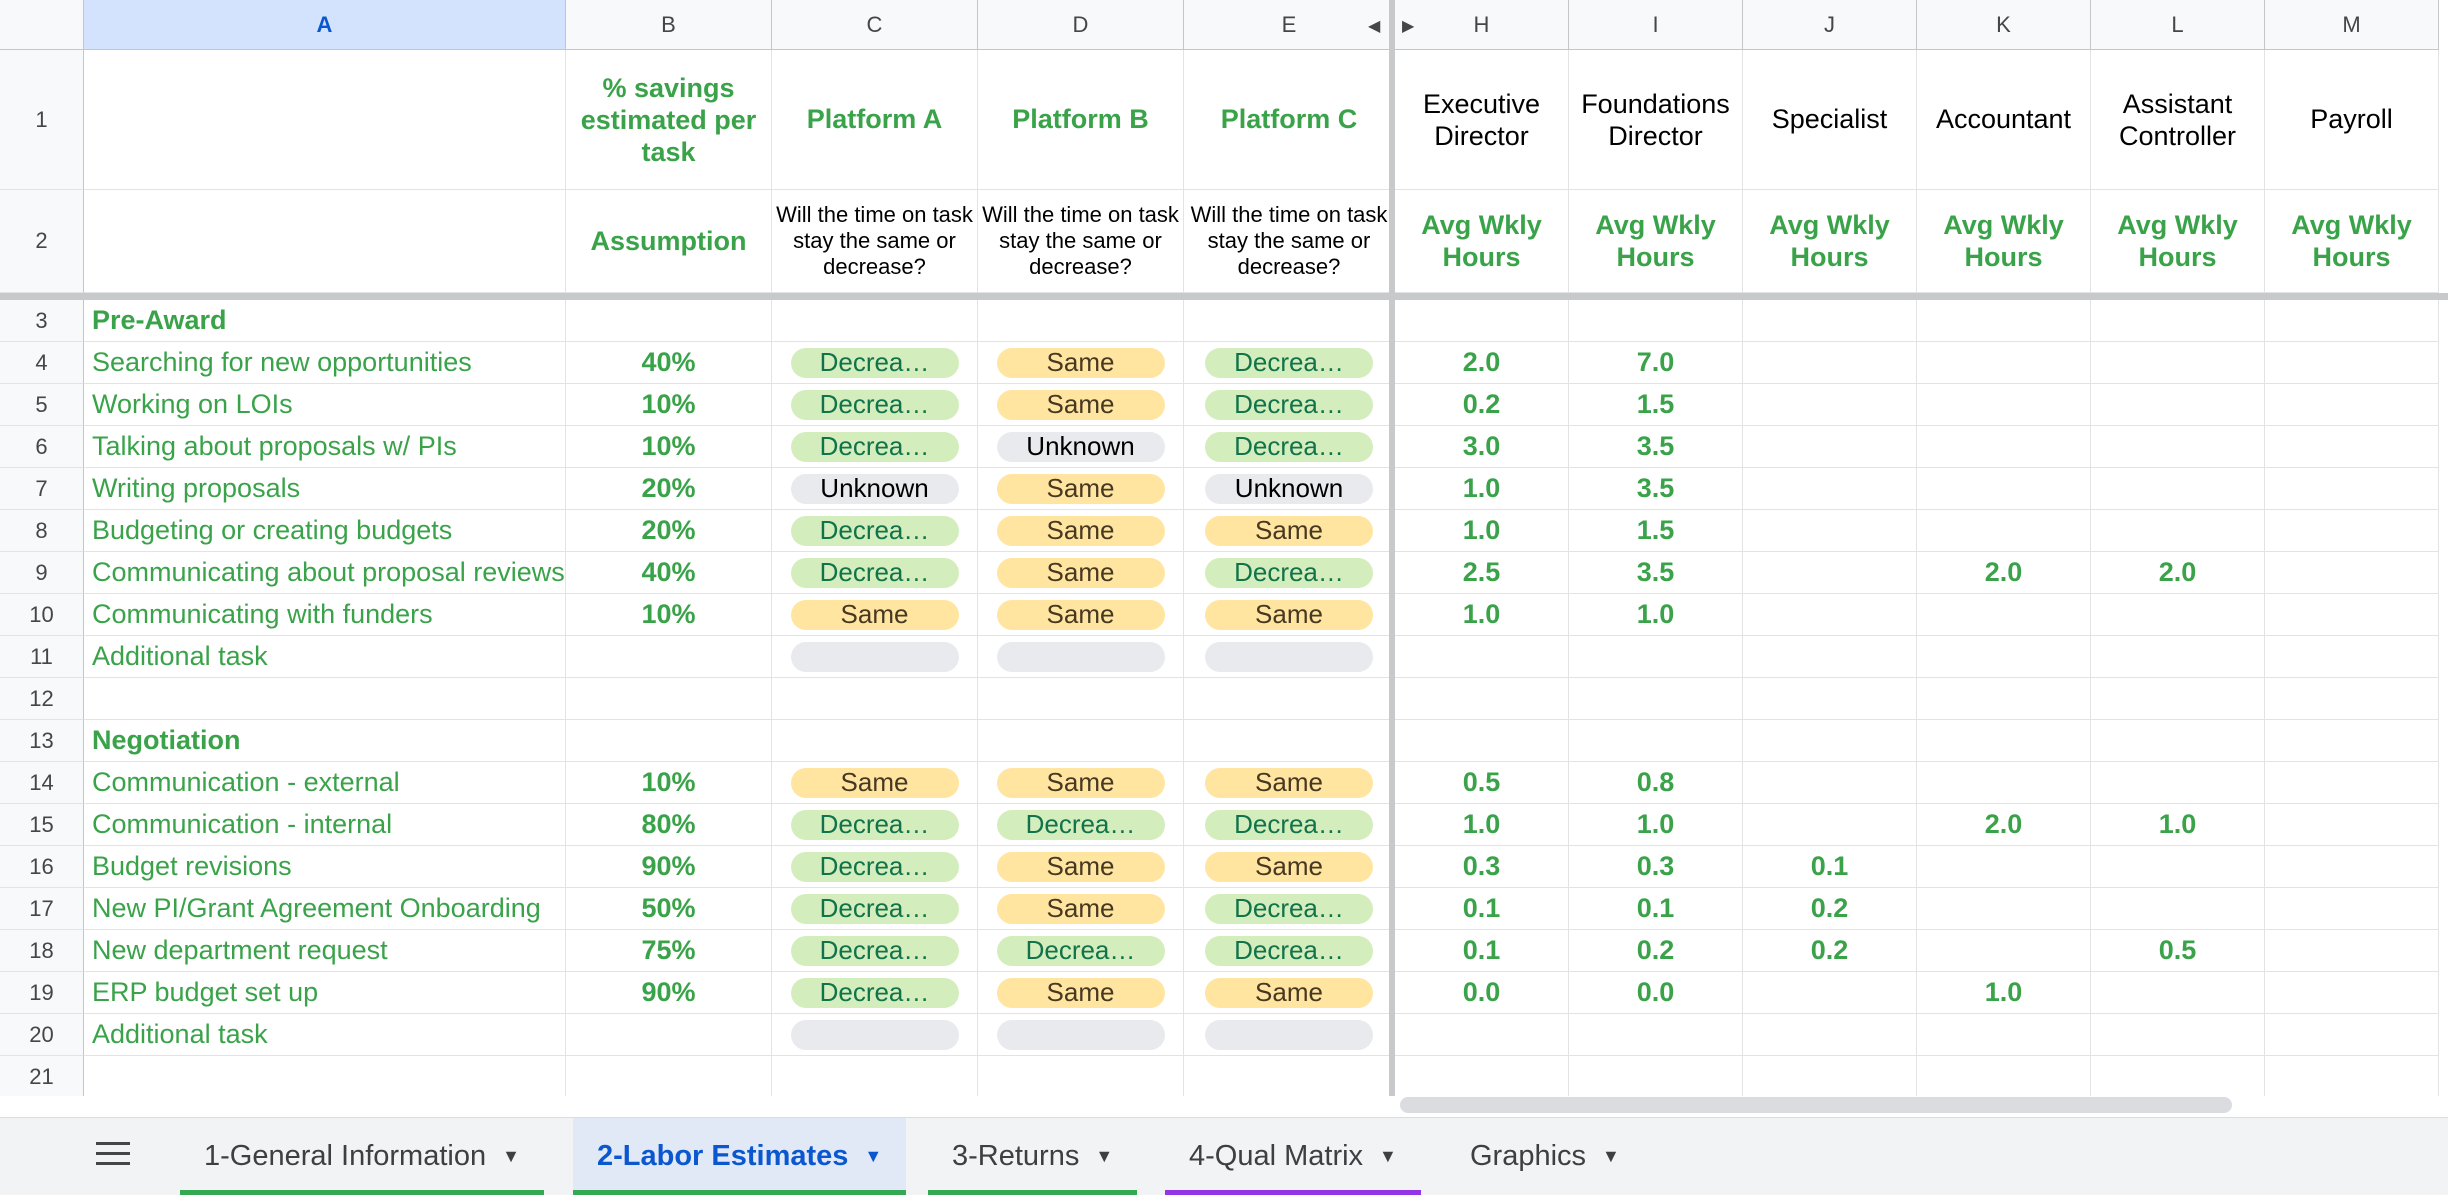  I want to click on sheet-tab: 4-Qual Matrix ▼, so click(1293, 1156).